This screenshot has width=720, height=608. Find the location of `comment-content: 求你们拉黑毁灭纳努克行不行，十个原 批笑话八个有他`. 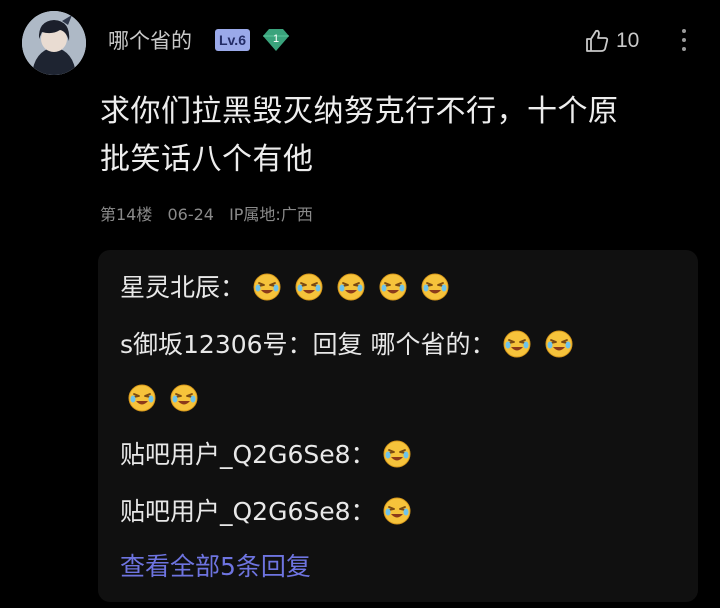

comment-content: 求你们拉黑毁灭纳努克行不行，十个原 批笑话八个有他 is located at coordinates (400, 136).